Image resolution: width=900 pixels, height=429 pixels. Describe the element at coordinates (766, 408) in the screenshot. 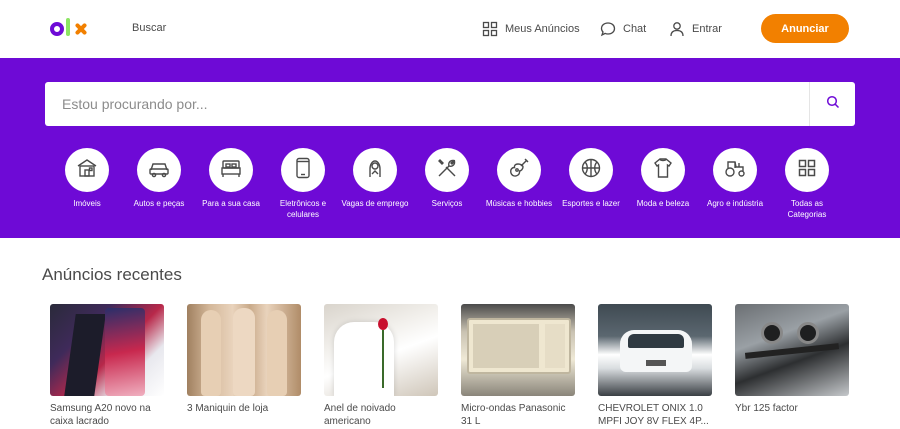

I see `listing-title: Ybr 125 factor` at that location.